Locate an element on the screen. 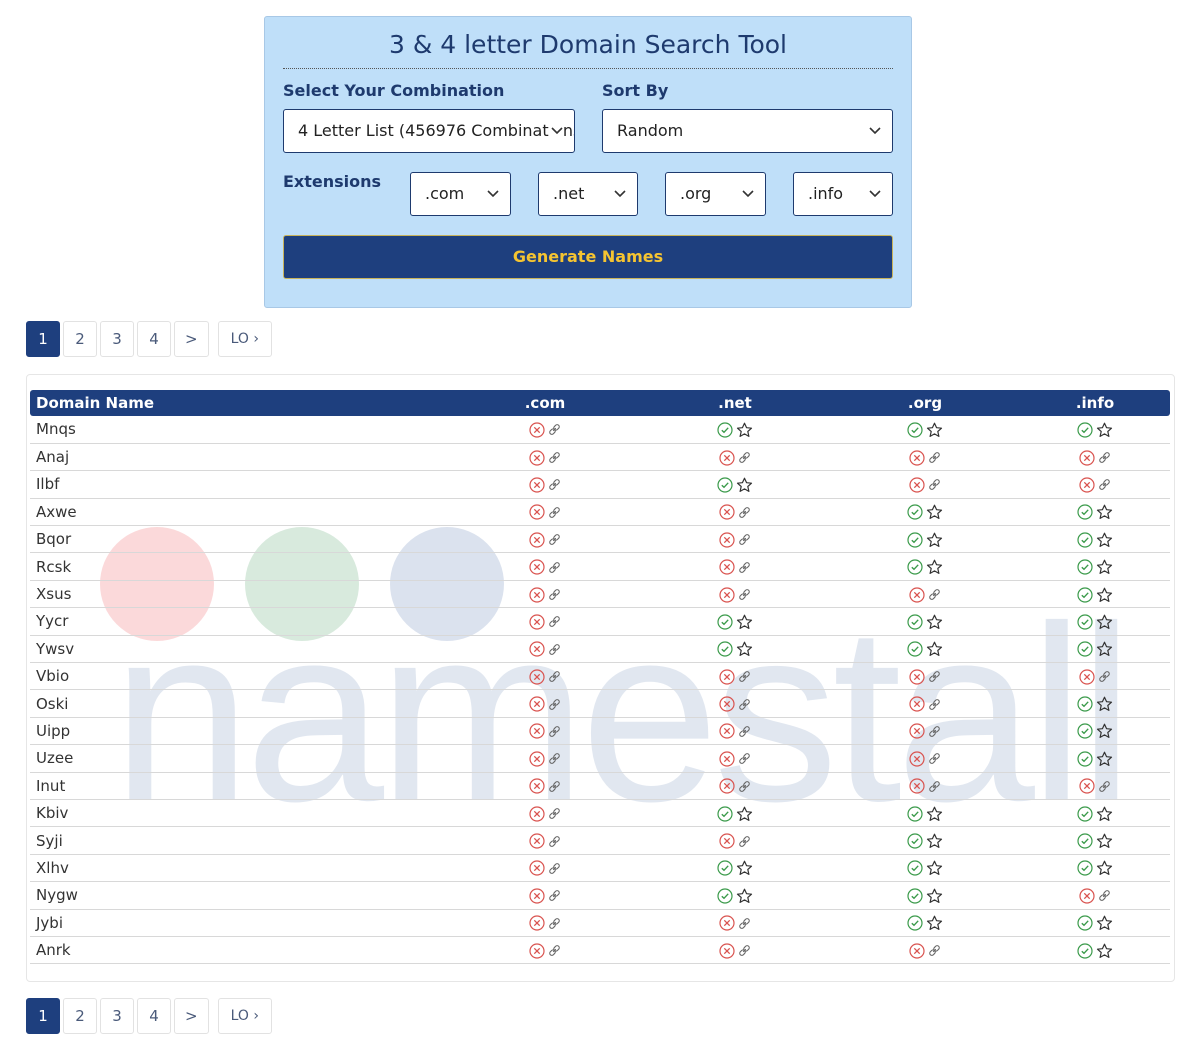  extension-select-org: .org is located at coordinates (715, 194).